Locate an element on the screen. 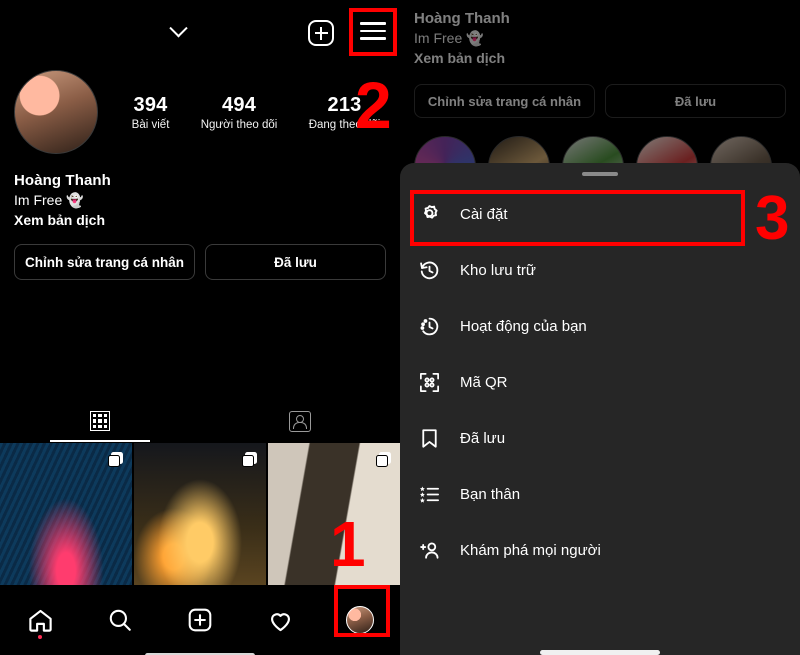 Image resolution: width=800 pixels, height=655 pixels. profile-name: Hoàng Thanh is located at coordinates (62, 180).